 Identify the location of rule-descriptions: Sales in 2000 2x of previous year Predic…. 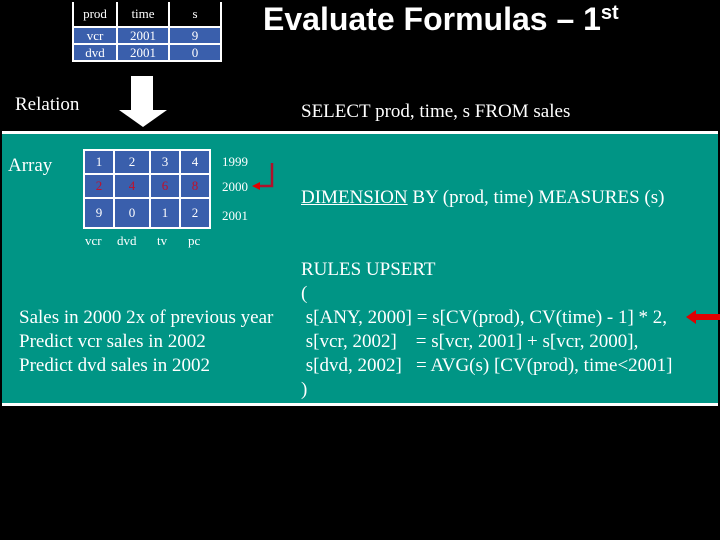
(146, 342).